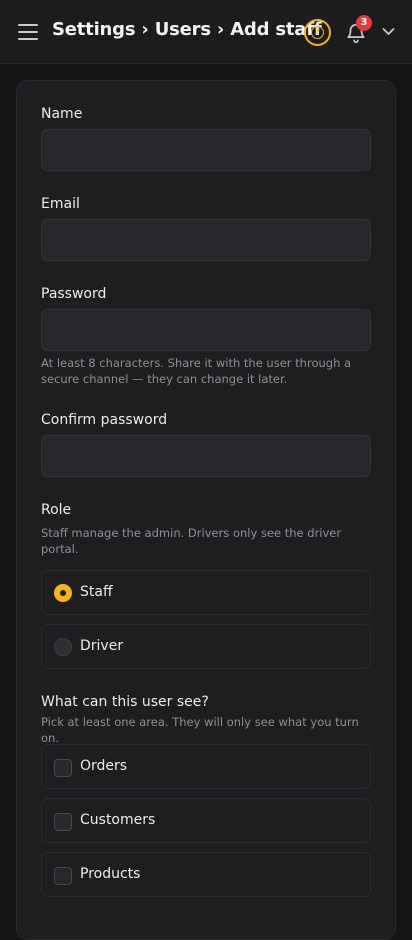  I want to click on name-input, so click(206, 150).